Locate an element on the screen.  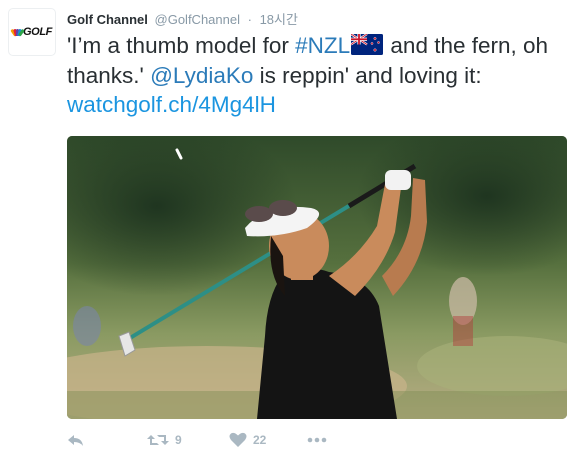
avatar: GOLF is located at coordinates (32, 32).